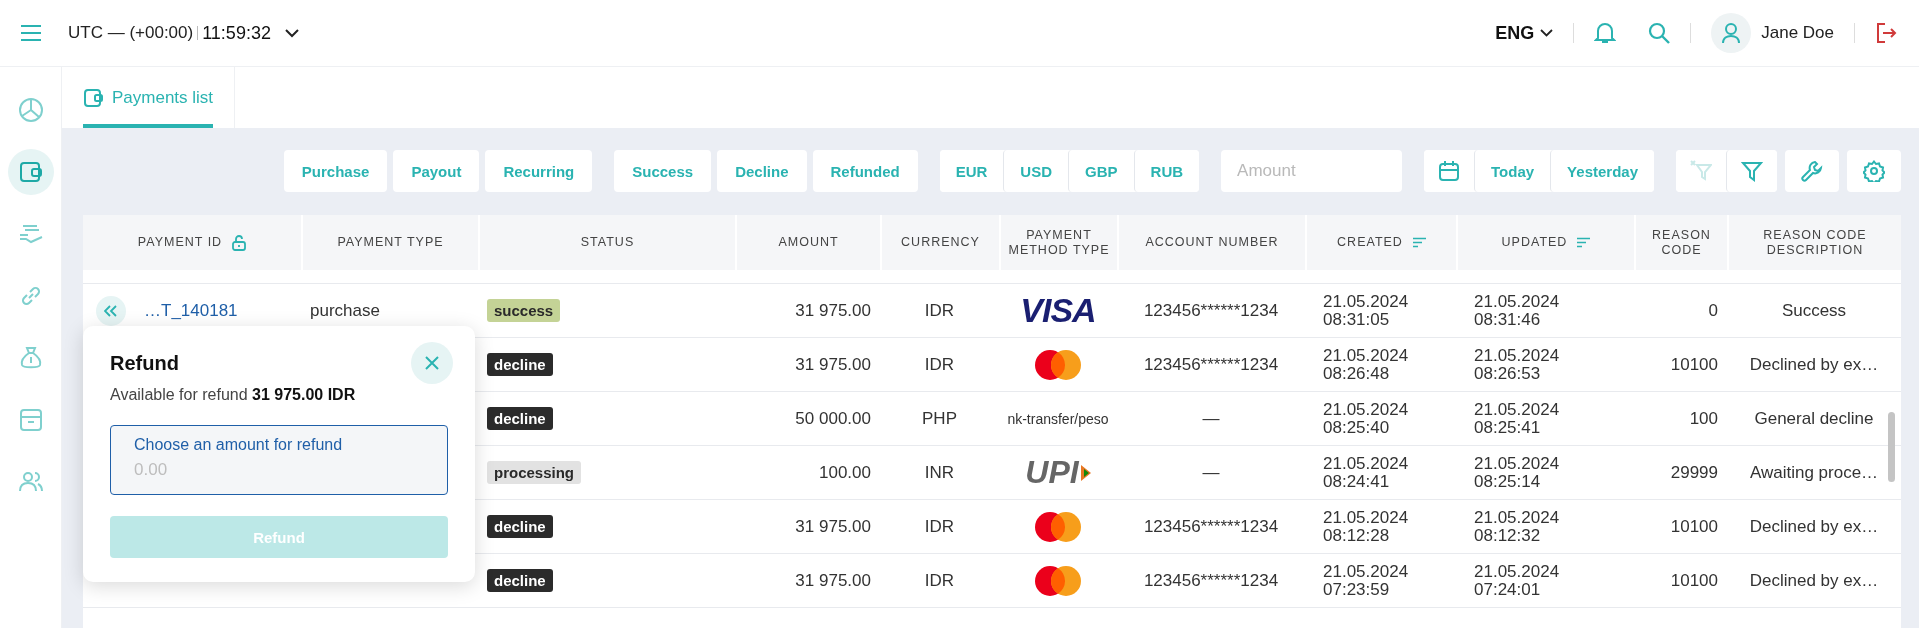 The width and height of the screenshot is (1919, 628). I want to click on reason-description: Success, so click(1814, 310).